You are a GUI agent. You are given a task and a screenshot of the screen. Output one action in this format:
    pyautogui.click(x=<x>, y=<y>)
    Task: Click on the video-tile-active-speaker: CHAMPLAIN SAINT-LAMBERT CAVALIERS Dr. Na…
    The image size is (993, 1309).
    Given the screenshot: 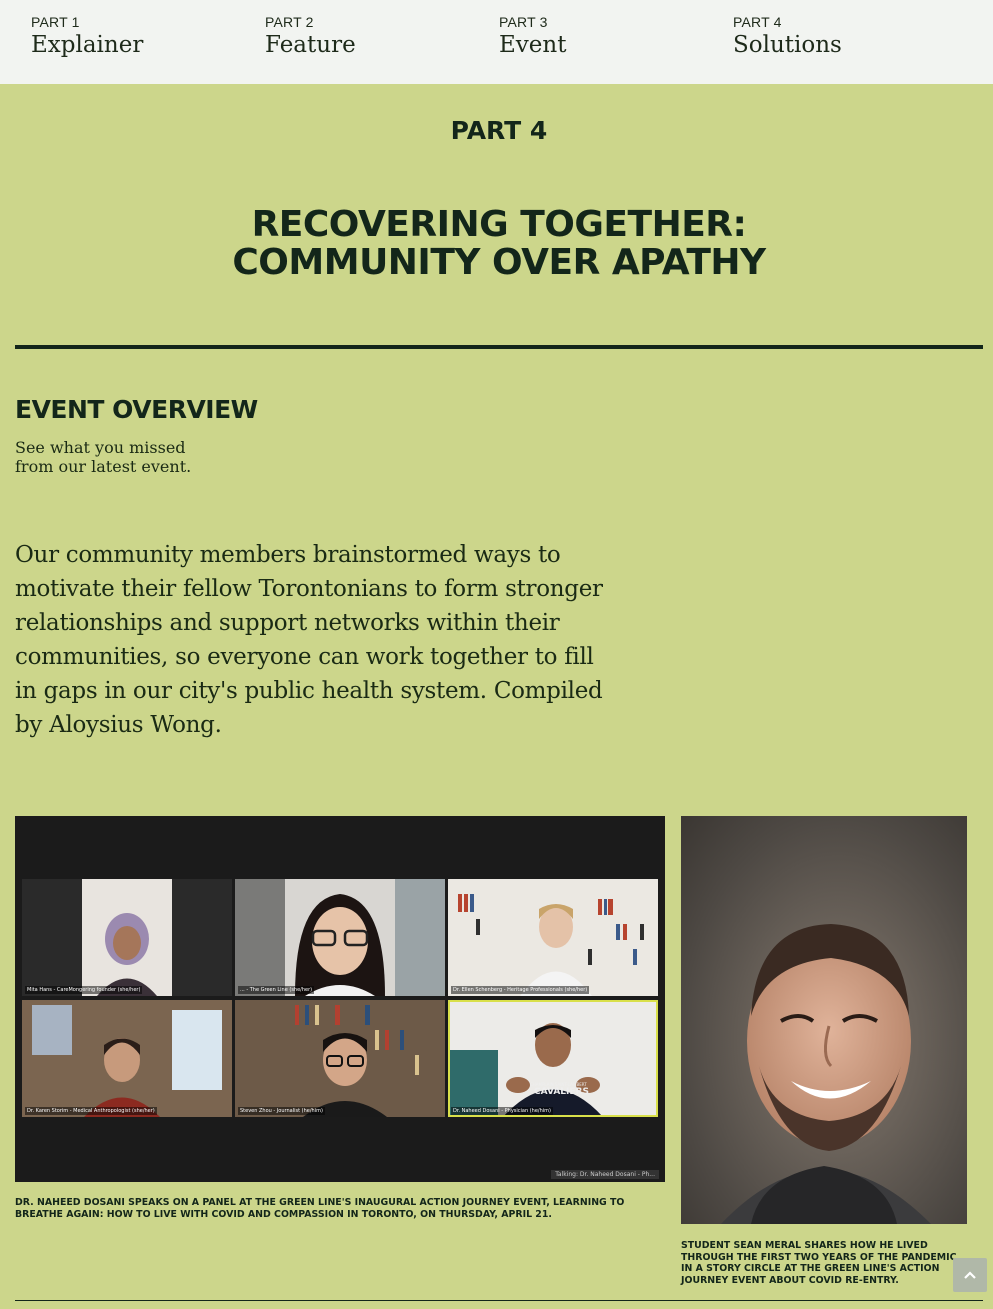 What is the action you would take?
    pyautogui.click(x=553, y=1058)
    